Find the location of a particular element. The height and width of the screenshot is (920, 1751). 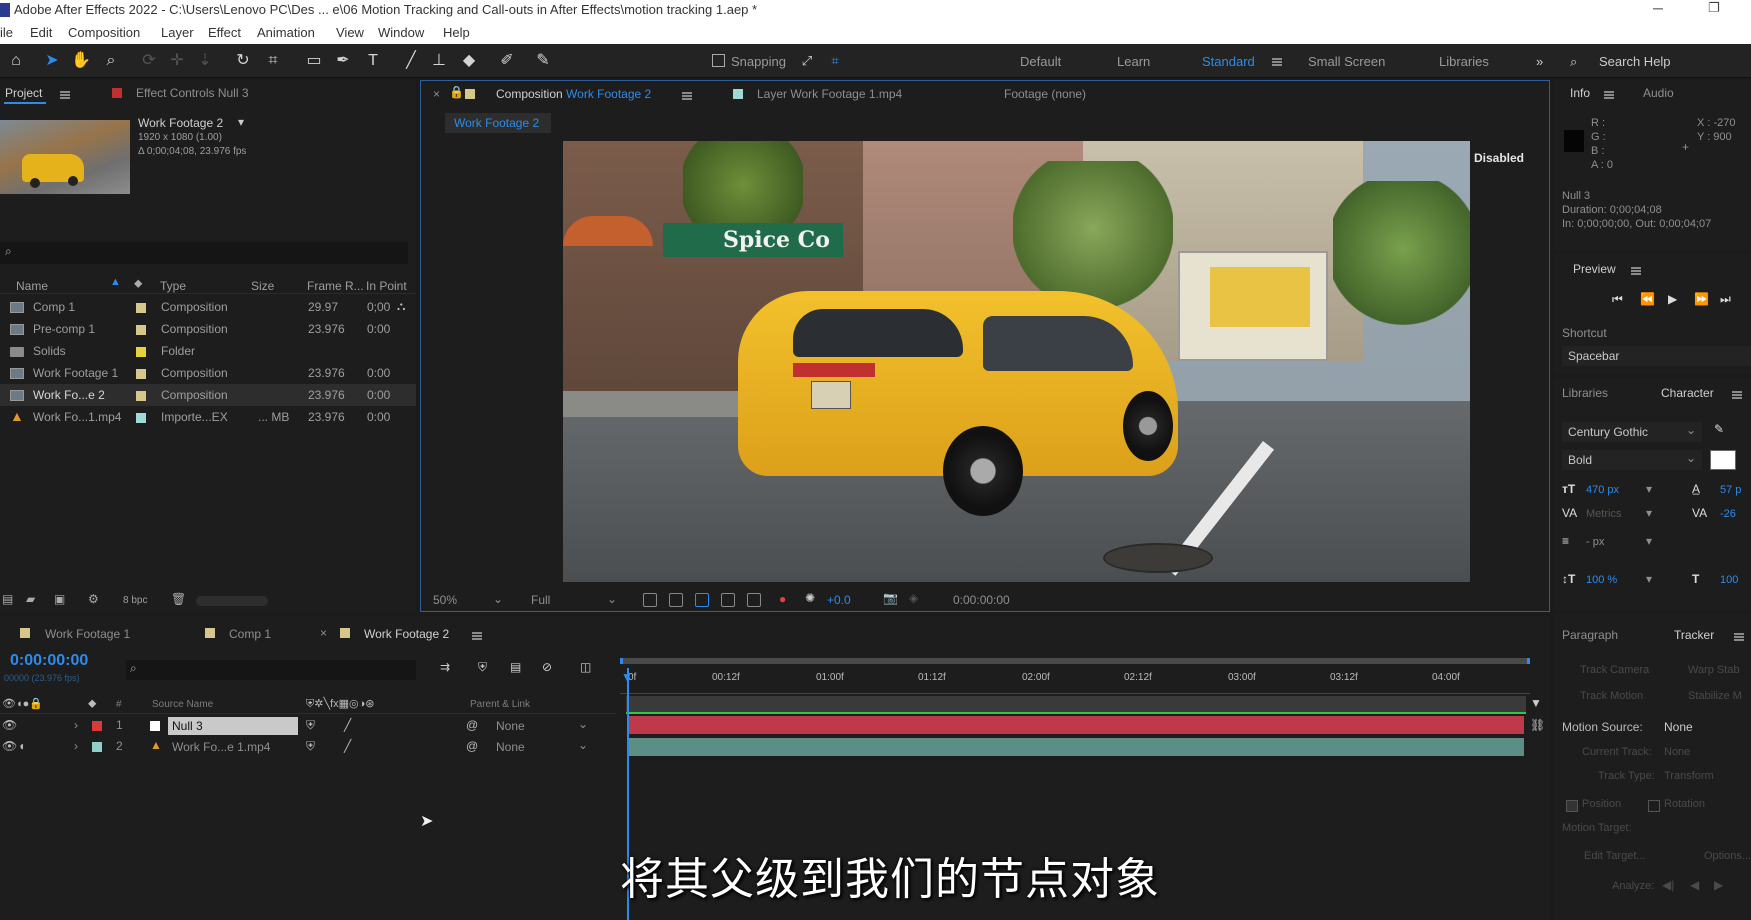

layer-row: 👁 › 1 Null 3 ⛨ ╱ @ None ⌄ is located at coordinates (308, 726).